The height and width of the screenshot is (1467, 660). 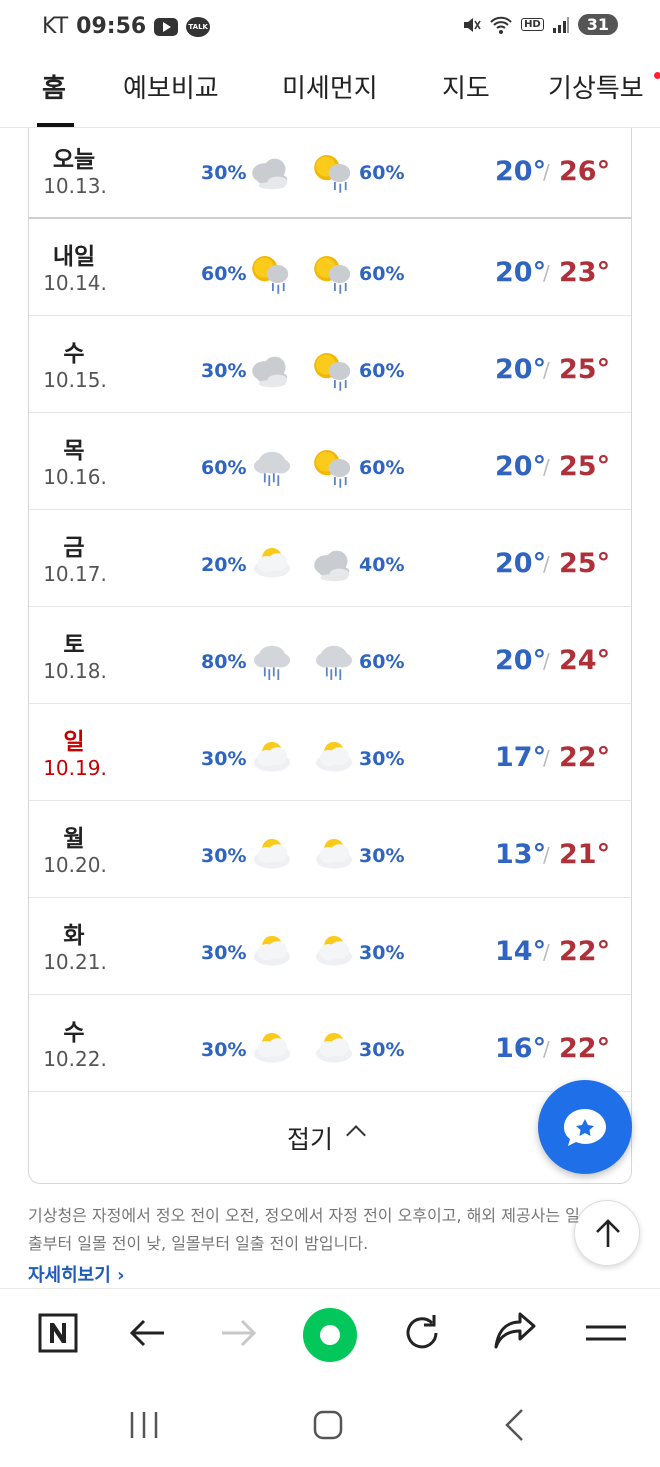 What do you see at coordinates (111, 26) in the screenshot?
I see `clock: 09:56` at bounding box center [111, 26].